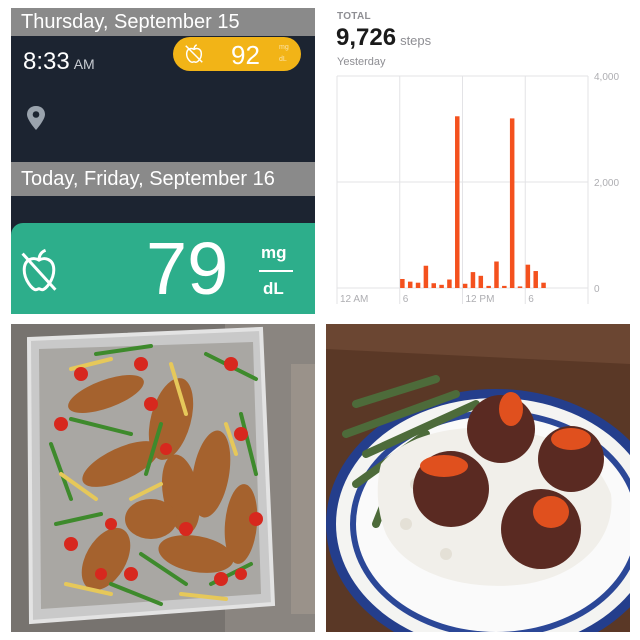  What do you see at coordinates (274, 252) in the screenshot?
I see `latest-glucose-unit-top: mg` at bounding box center [274, 252].